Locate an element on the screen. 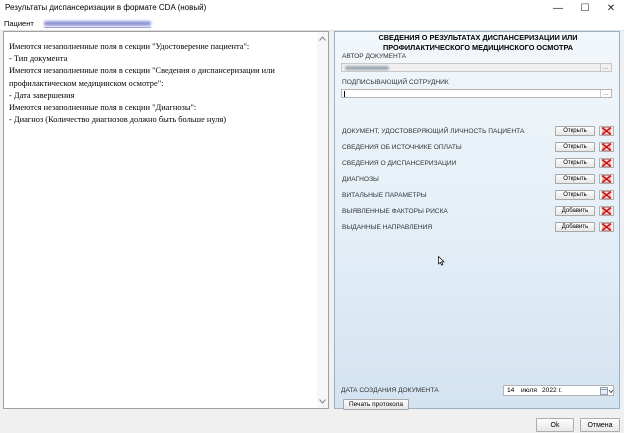  date-year: 2022 г. is located at coordinates (552, 390).